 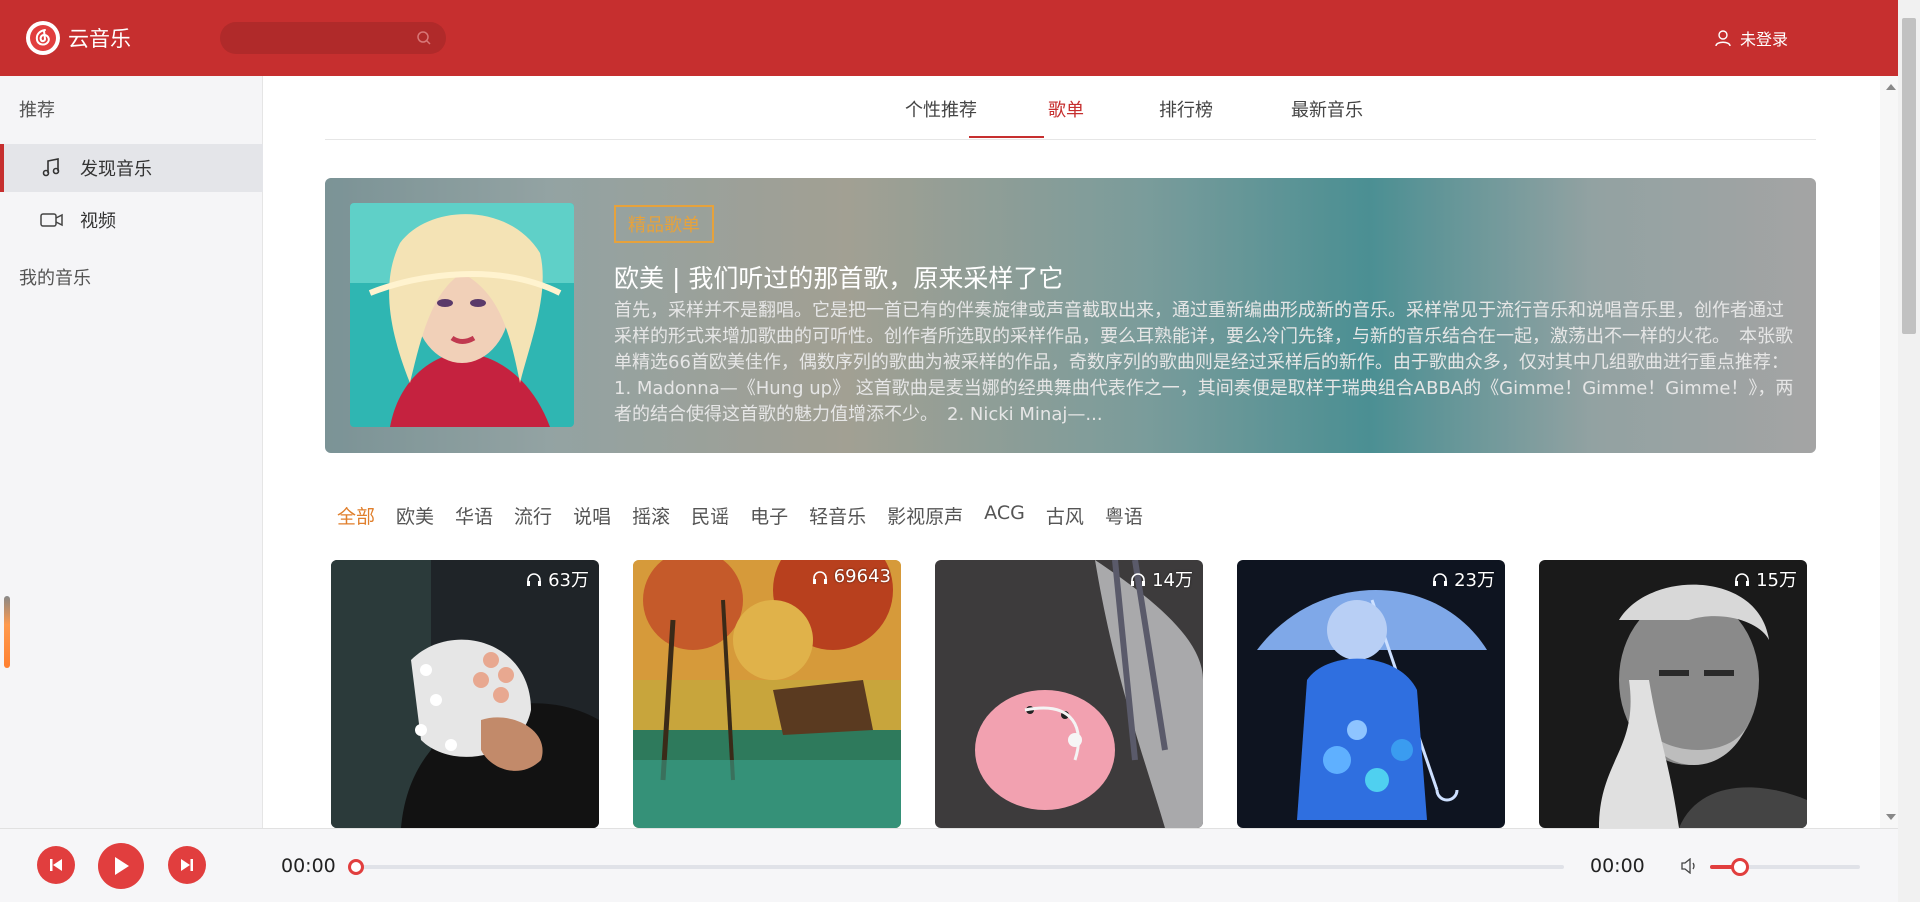 I want to click on sidebar-section-my-music: 我的音乐, so click(x=45, y=277).